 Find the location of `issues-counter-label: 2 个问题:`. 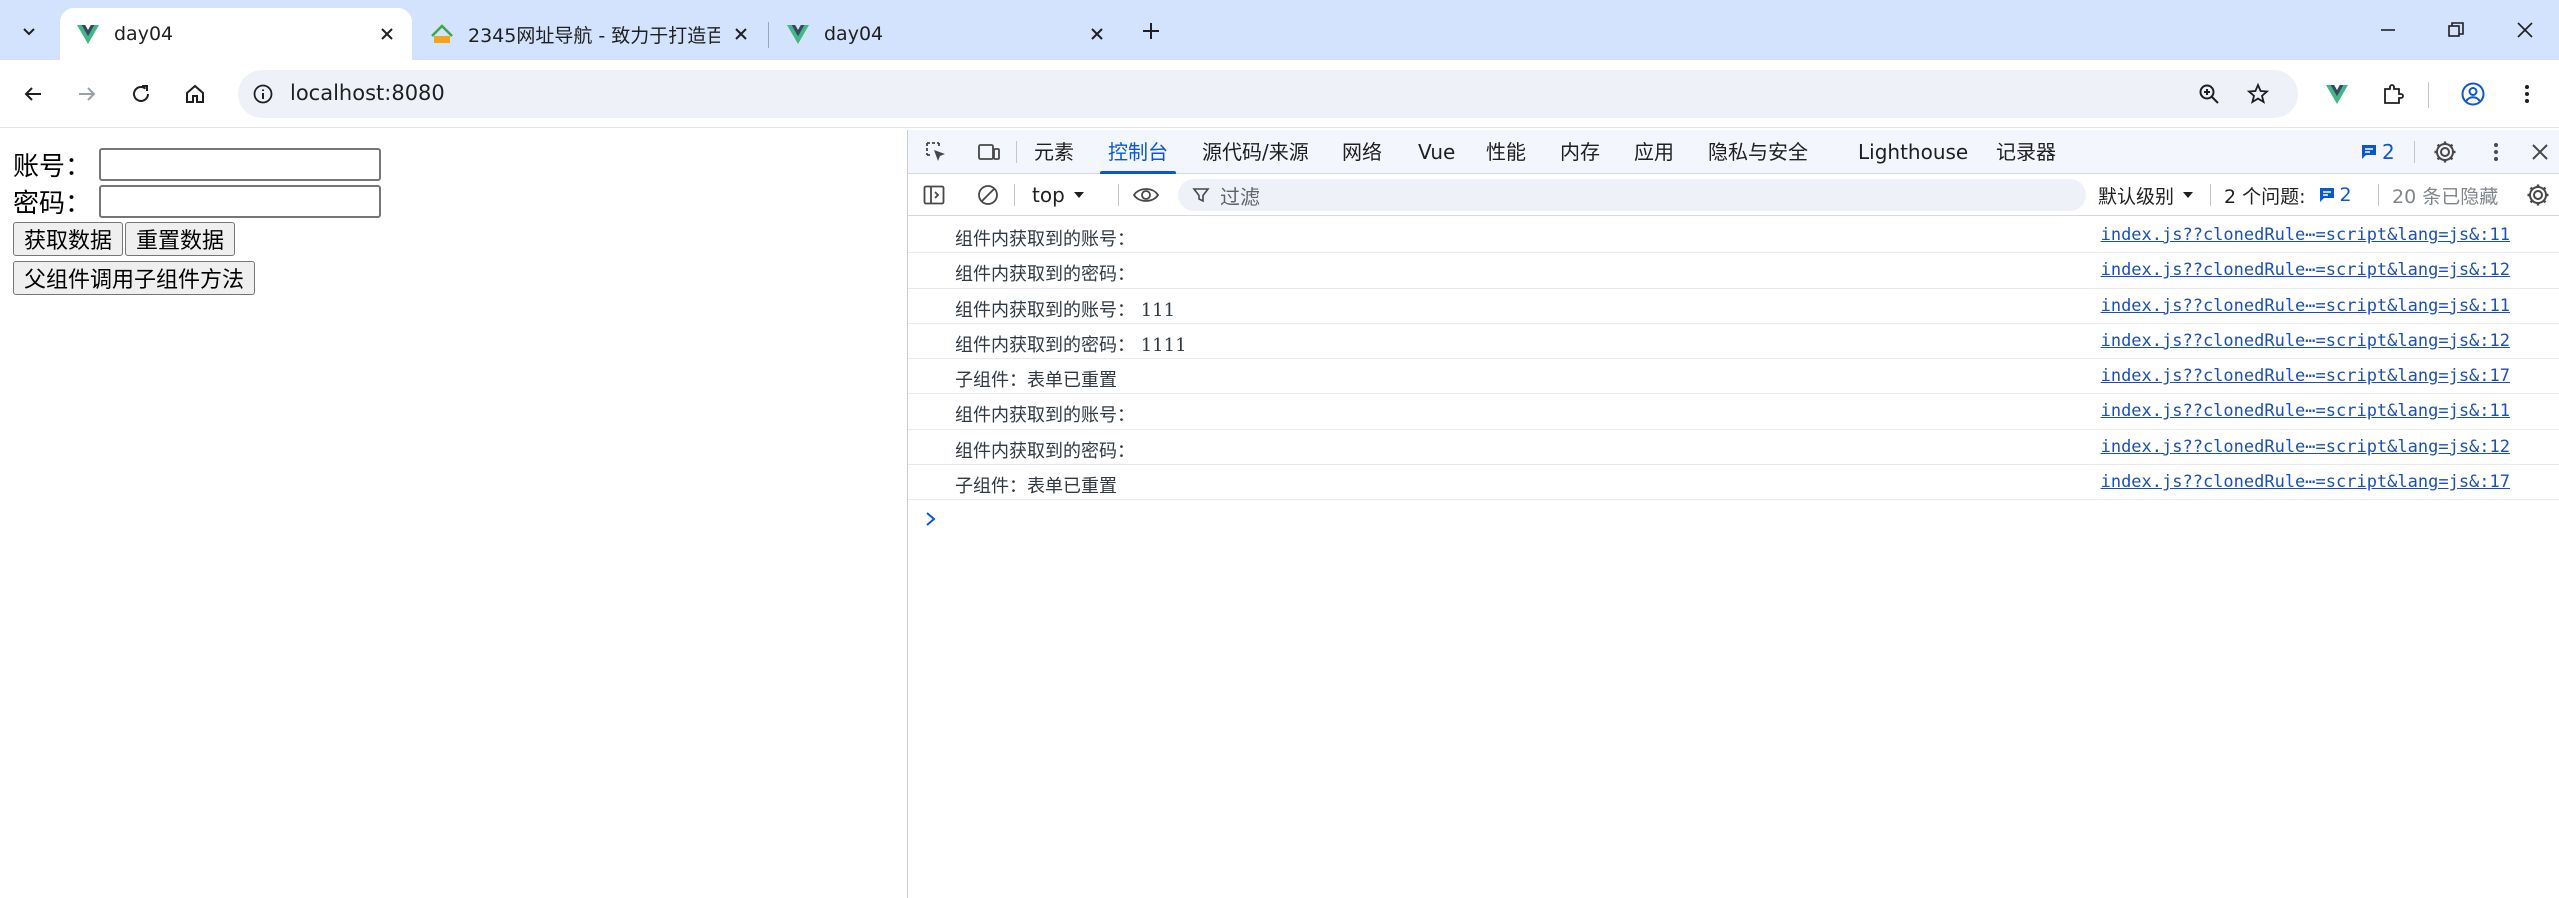

issues-counter-label: 2 个问题: is located at coordinates (2265, 196).